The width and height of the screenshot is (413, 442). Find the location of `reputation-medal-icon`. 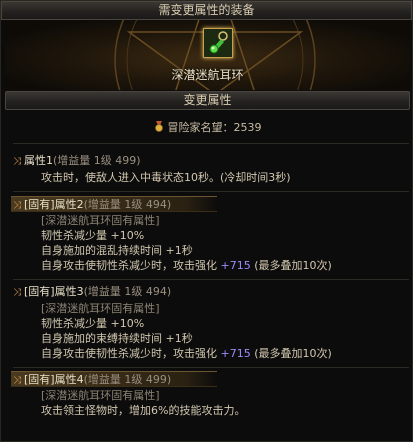

reputation-medal-icon is located at coordinates (158, 126).